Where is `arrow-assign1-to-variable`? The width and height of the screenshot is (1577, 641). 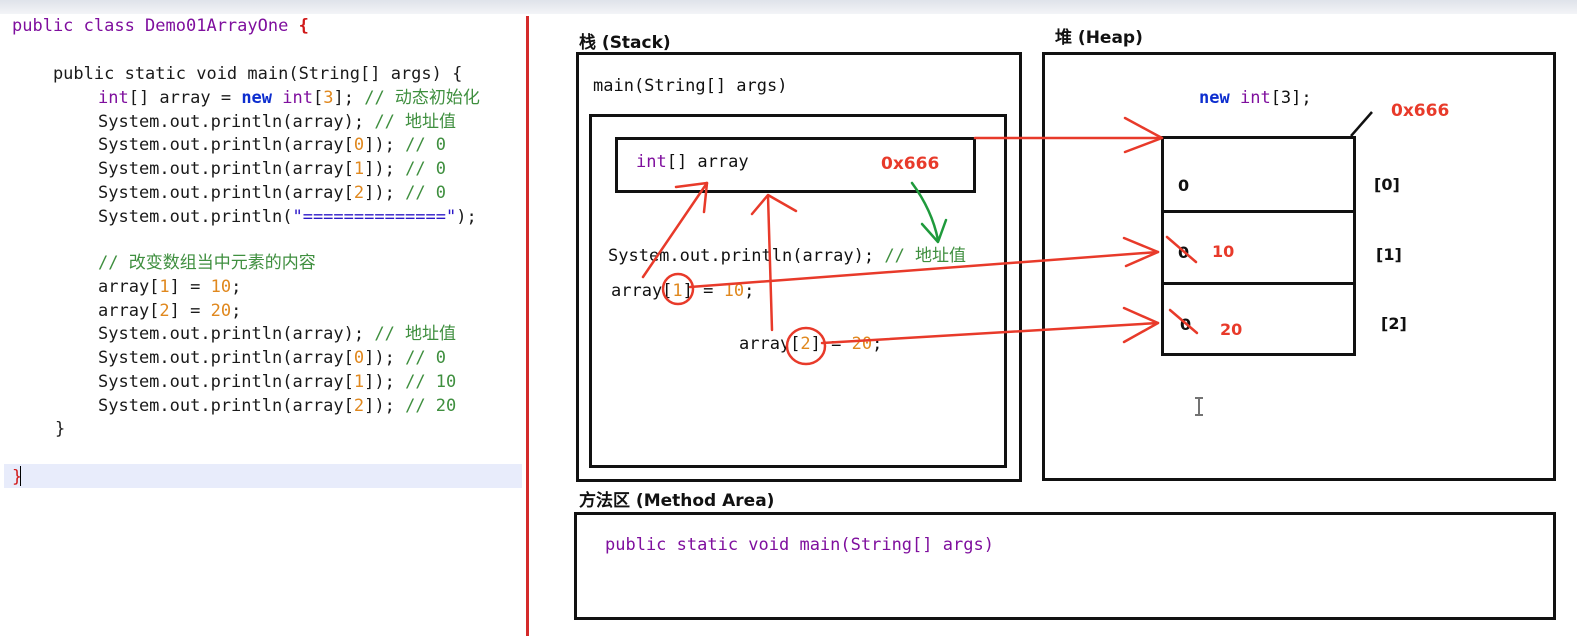
arrow-assign1-to-variable is located at coordinates (675, 230).